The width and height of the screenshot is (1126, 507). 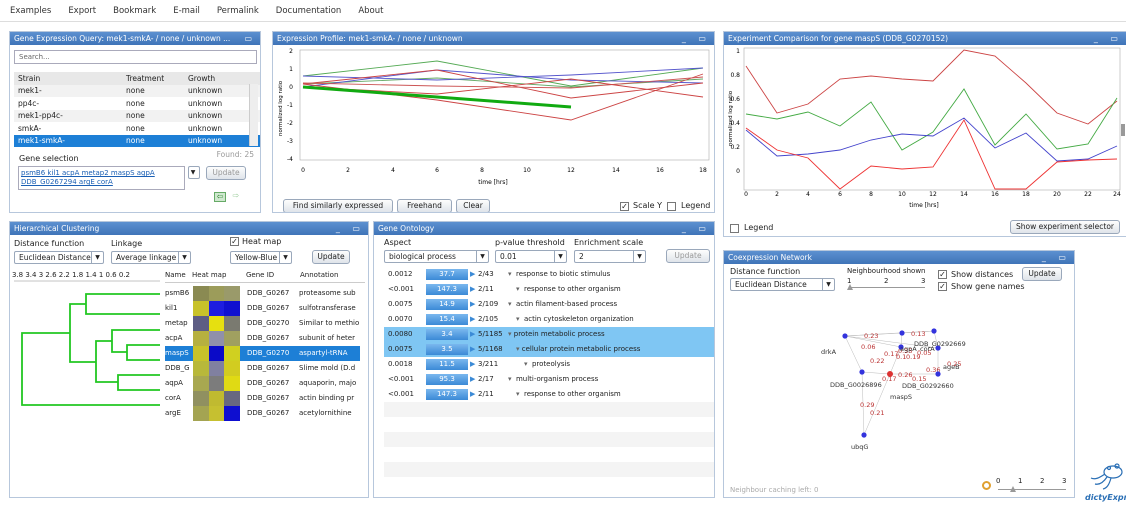 I want to click on clear-button: Clear, so click(x=473, y=205).